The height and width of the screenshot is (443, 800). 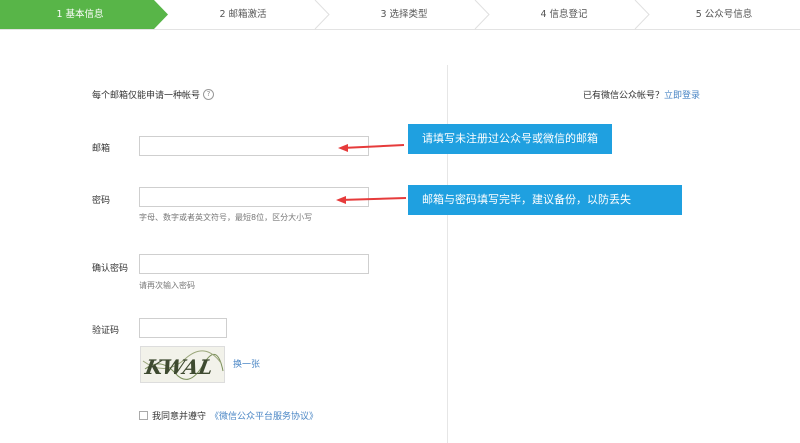 I want to click on form-hint: 每个邮箱仅能申请一种帐号 ?, so click(x=153, y=94).